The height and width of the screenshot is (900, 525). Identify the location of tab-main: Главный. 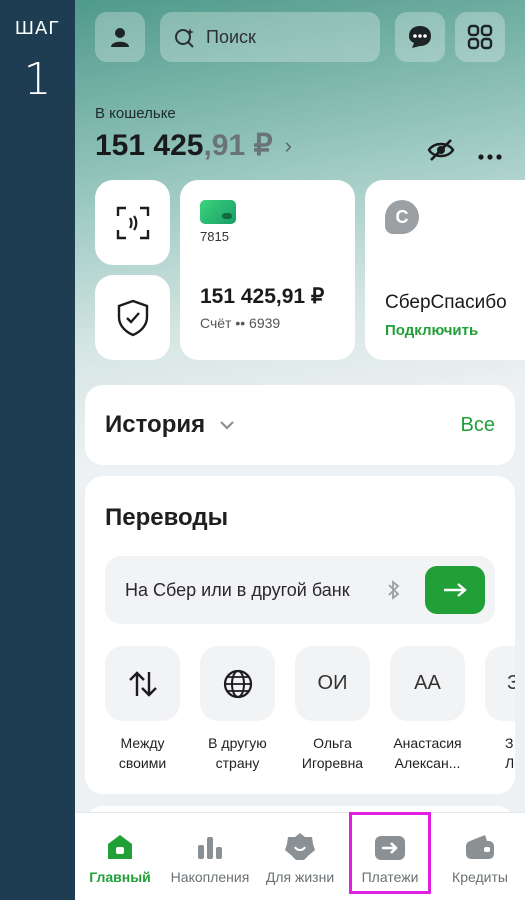
(120, 856).